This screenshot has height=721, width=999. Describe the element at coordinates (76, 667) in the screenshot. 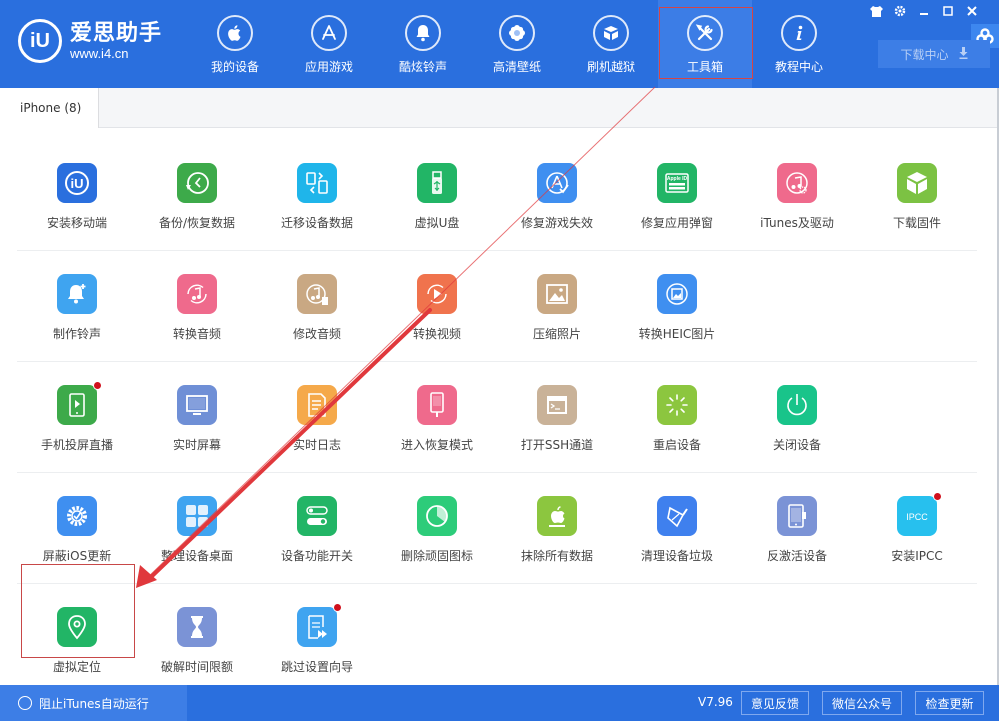

I see `tool-label: 虚拟定位` at that location.